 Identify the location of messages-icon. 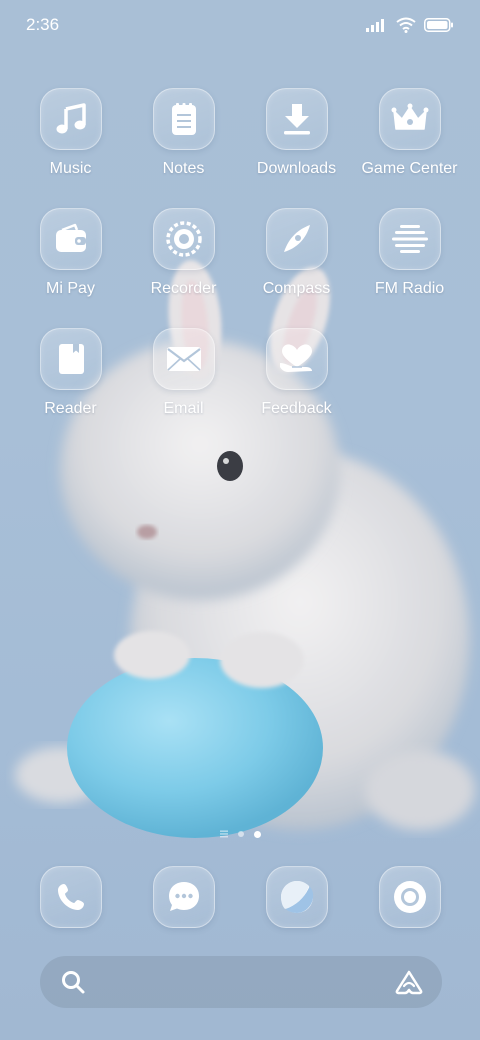
(183, 896).